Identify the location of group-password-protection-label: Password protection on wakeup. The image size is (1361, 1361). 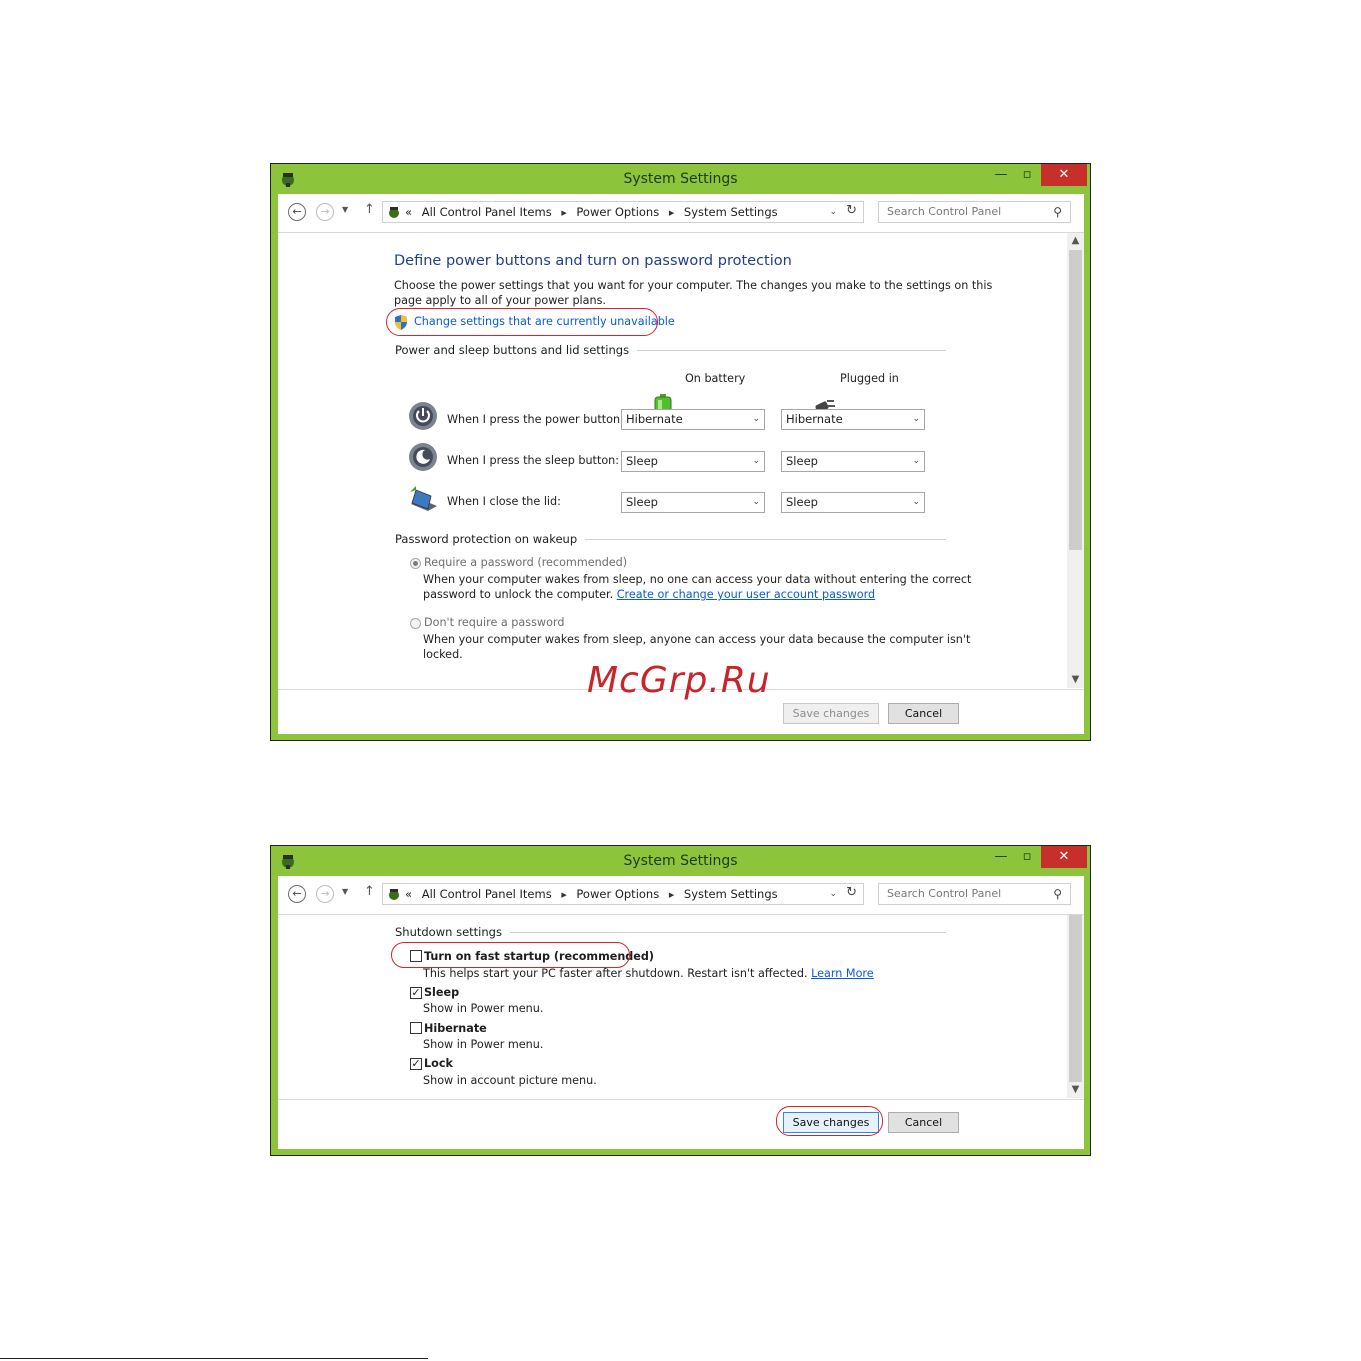
(486, 539).